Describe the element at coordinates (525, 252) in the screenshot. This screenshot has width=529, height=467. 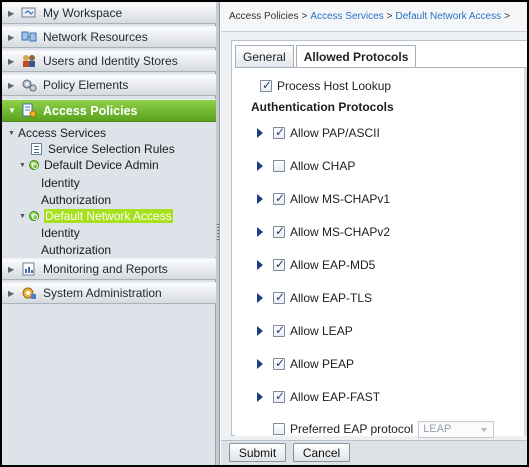
I see `content-scrollbar` at that location.